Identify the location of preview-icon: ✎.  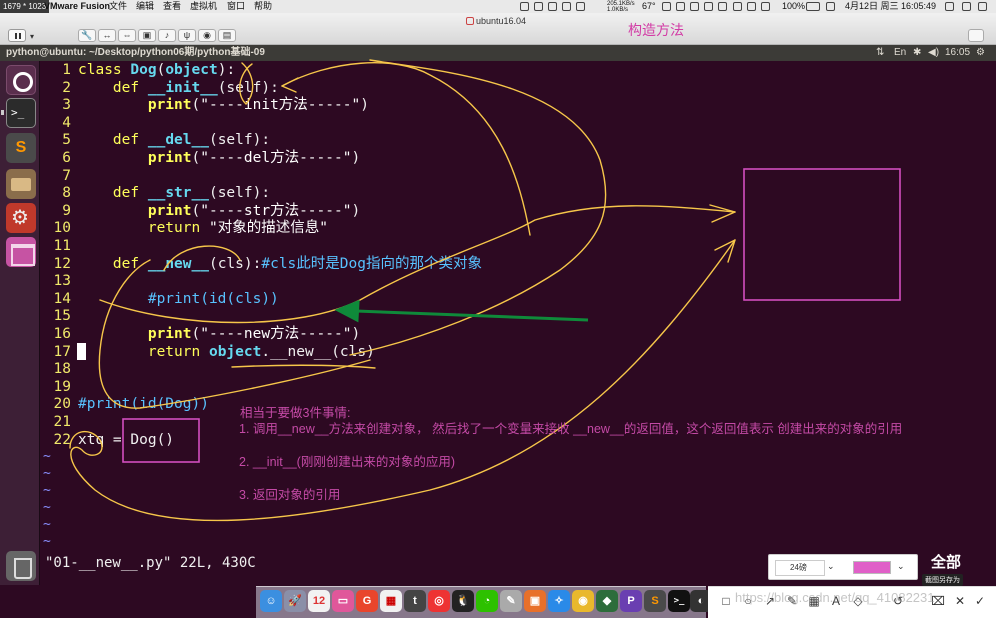
(511, 601).